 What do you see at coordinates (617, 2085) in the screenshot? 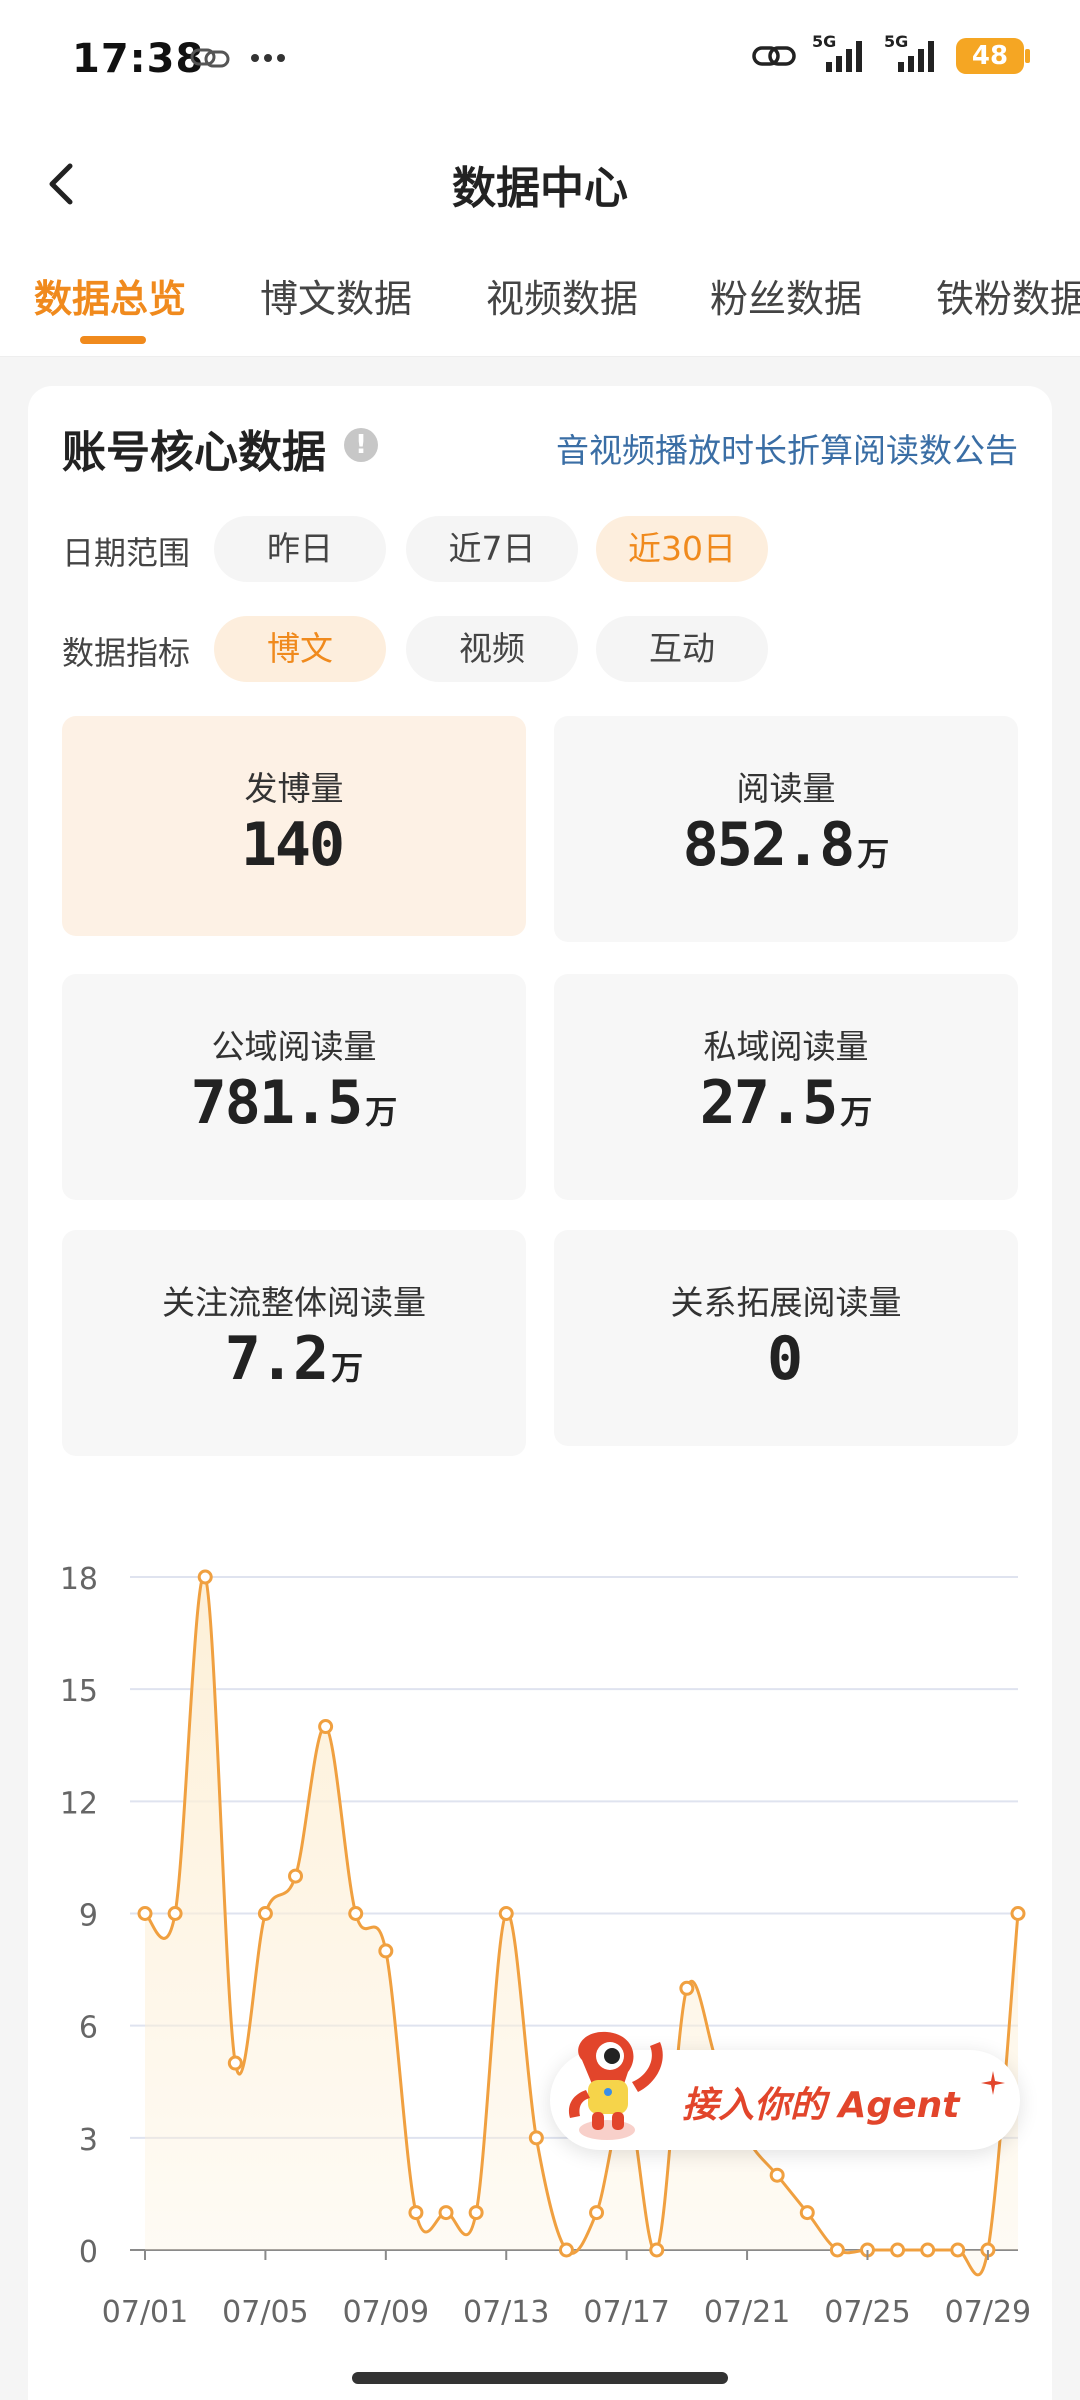
I see `mascot-icon` at bounding box center [617, 2085].